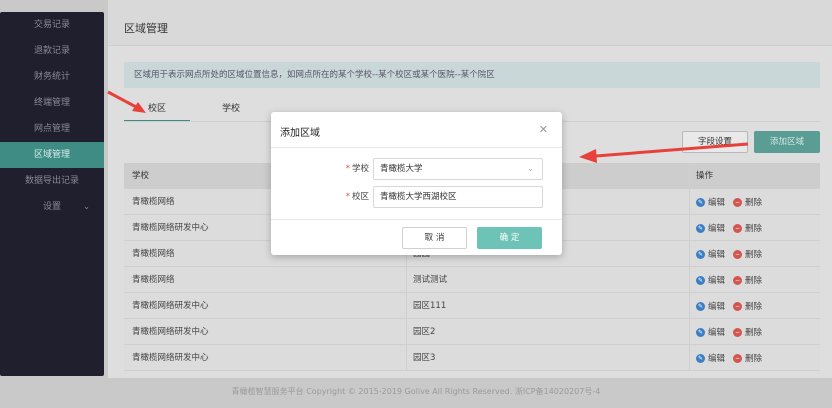 This screenshot has width=832, height=408. Describe the element at coordinates (265, 279) in the screenshot. I see `cell-school: 青橄榄网络` at that location.